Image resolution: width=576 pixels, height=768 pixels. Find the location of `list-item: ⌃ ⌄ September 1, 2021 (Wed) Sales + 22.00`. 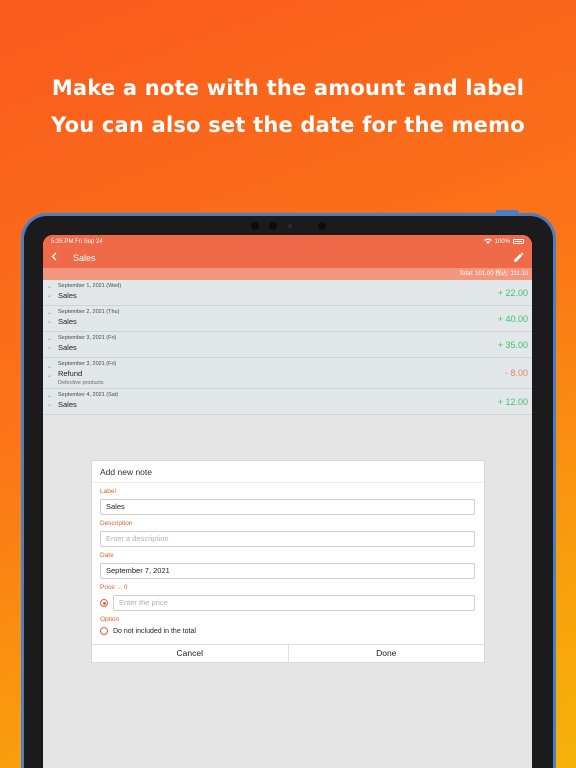

list-item: ⌃ ⌄ September 1, 2021 (Wed) Sales + 22.00 is located at coordinates (287, 293).